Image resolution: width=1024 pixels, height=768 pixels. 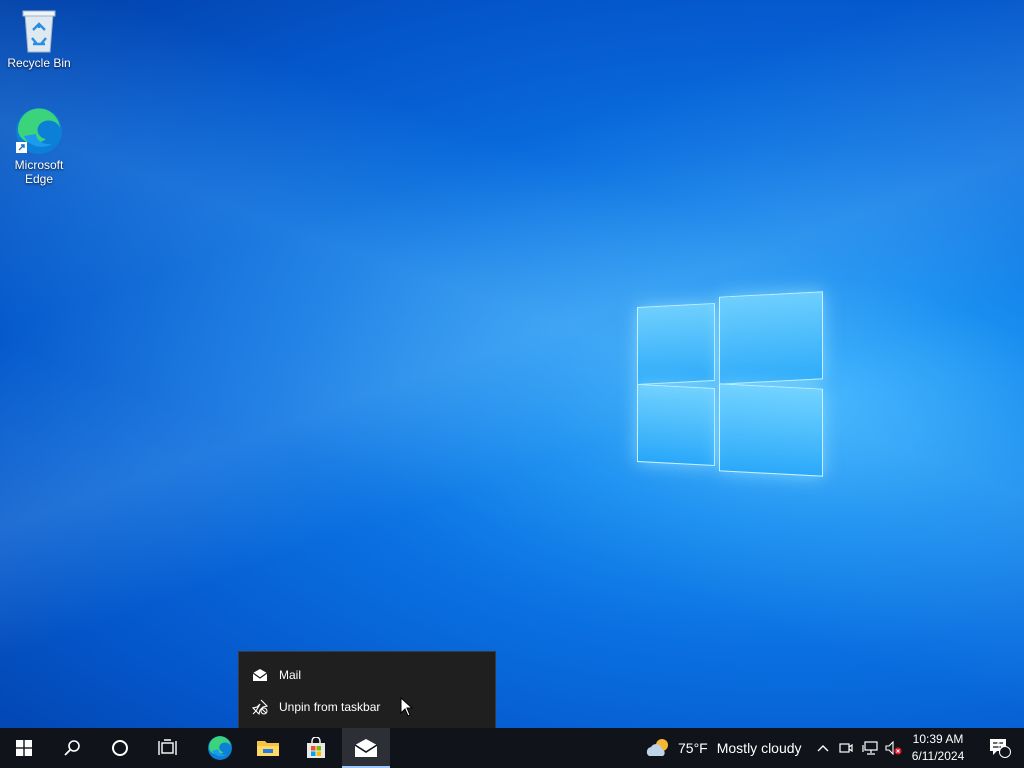 What do you see at coordinates (290, 675) in the screenshot?
I see `menu-item-mail-label: Mail` at bounding box center [290, 675].